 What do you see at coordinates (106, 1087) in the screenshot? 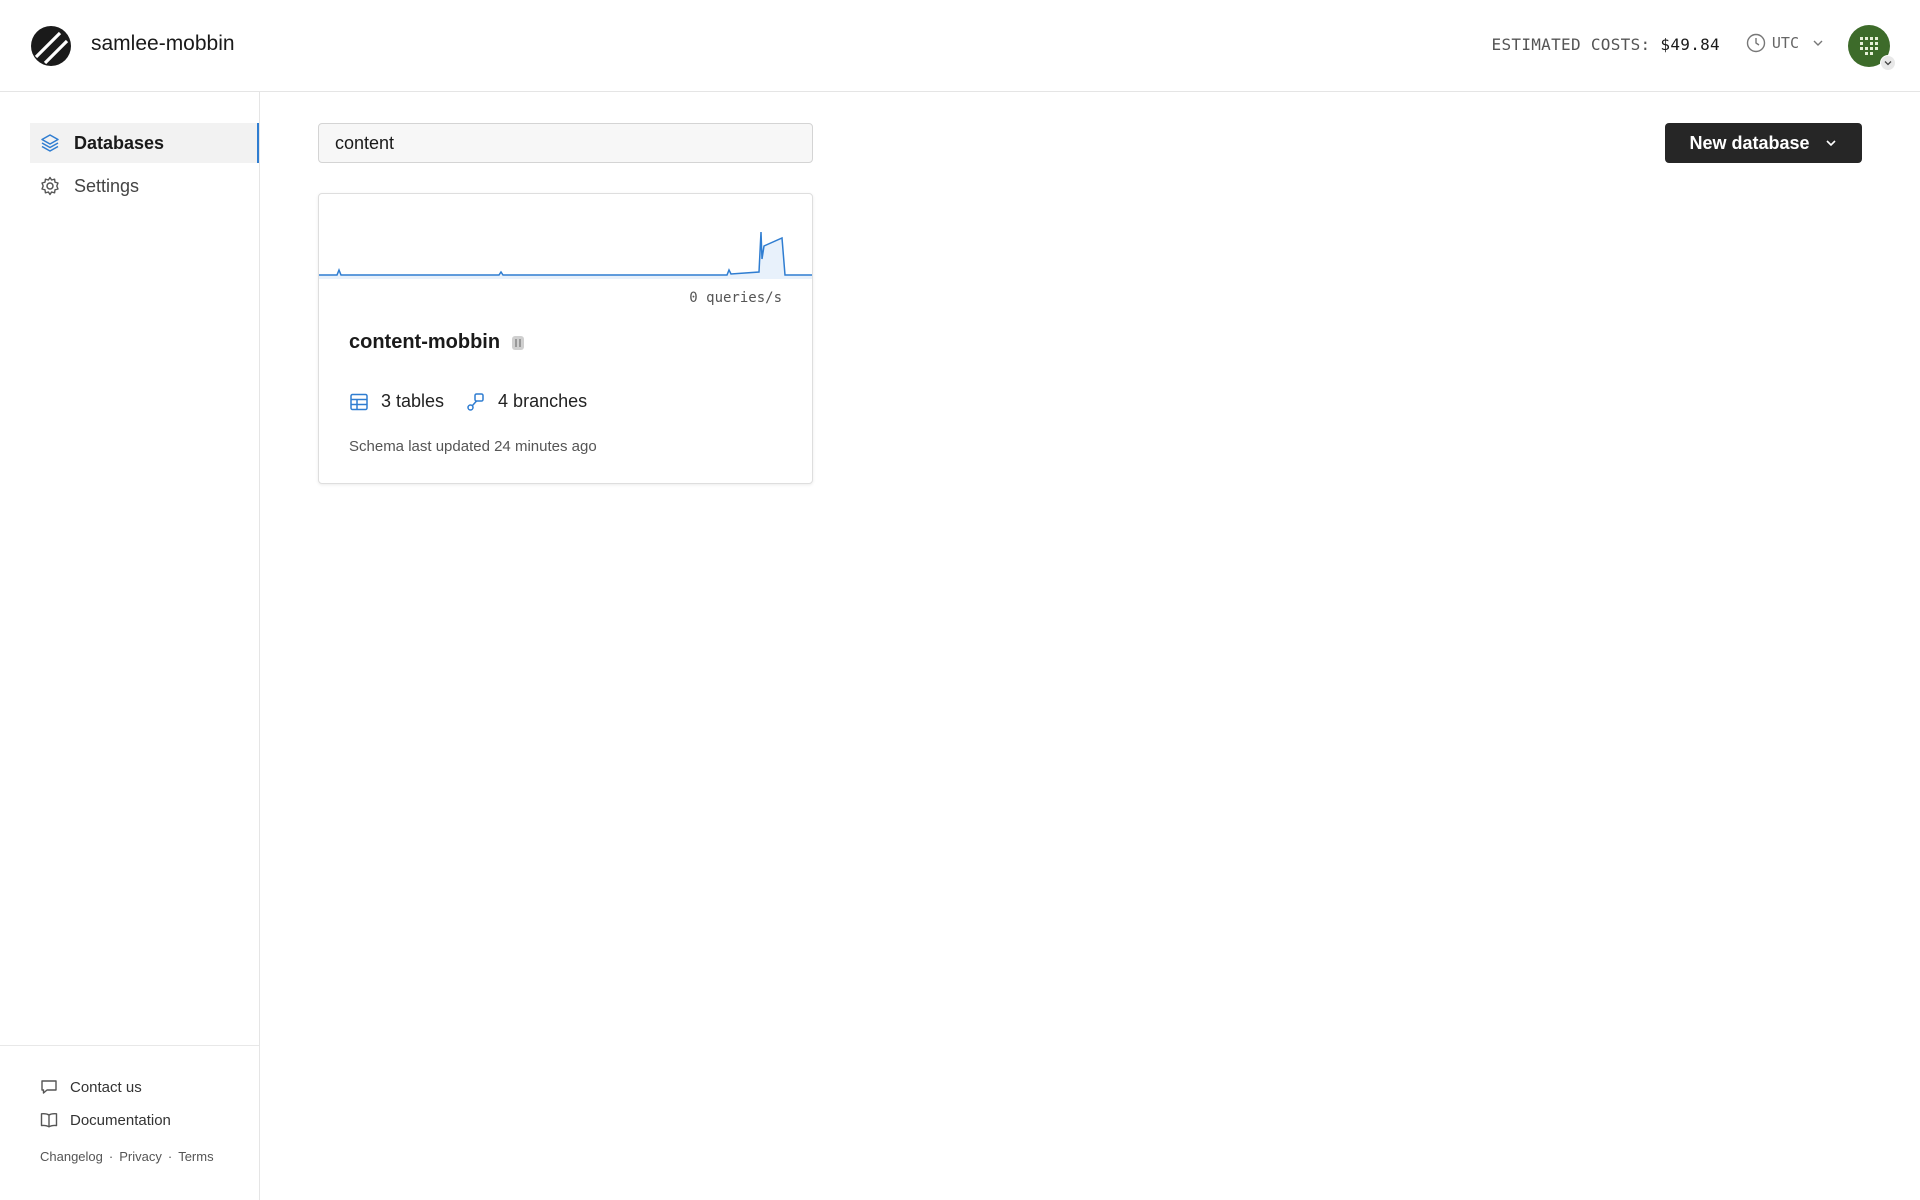
I see `contact-us-label: Contact us` at bounding box center [106, 1087].